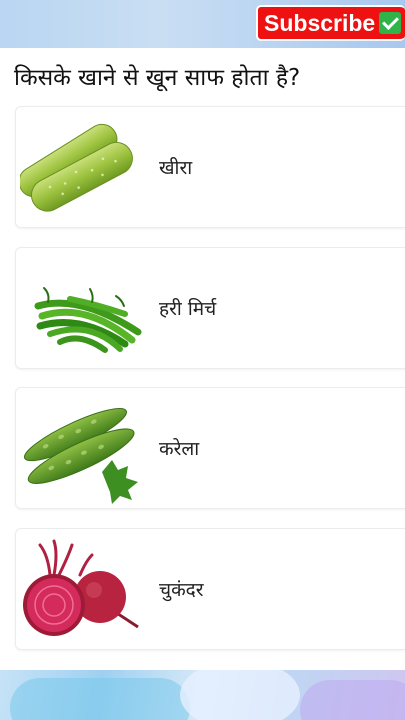 This screenshot has width=405, height=720. What do you see at coordinates (88, 320) in the screenshot?
I see `green-chili-image` at bounding box center [88, 320].